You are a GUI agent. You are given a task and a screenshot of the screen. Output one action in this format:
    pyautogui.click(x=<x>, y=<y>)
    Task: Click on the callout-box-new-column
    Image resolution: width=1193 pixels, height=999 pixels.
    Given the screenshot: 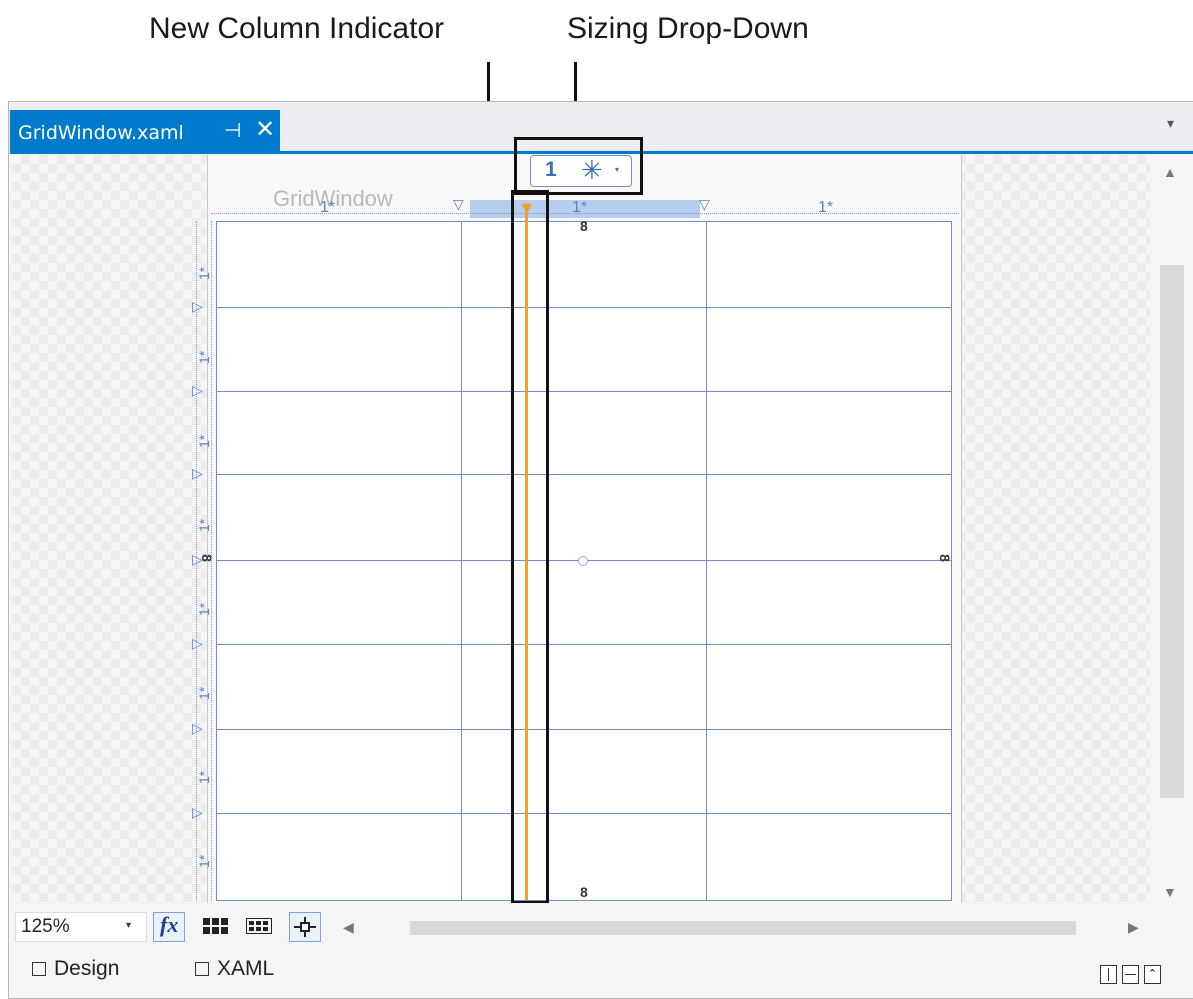 What is the action you would take?
    pyautogui.click(x=530, y=547)
    